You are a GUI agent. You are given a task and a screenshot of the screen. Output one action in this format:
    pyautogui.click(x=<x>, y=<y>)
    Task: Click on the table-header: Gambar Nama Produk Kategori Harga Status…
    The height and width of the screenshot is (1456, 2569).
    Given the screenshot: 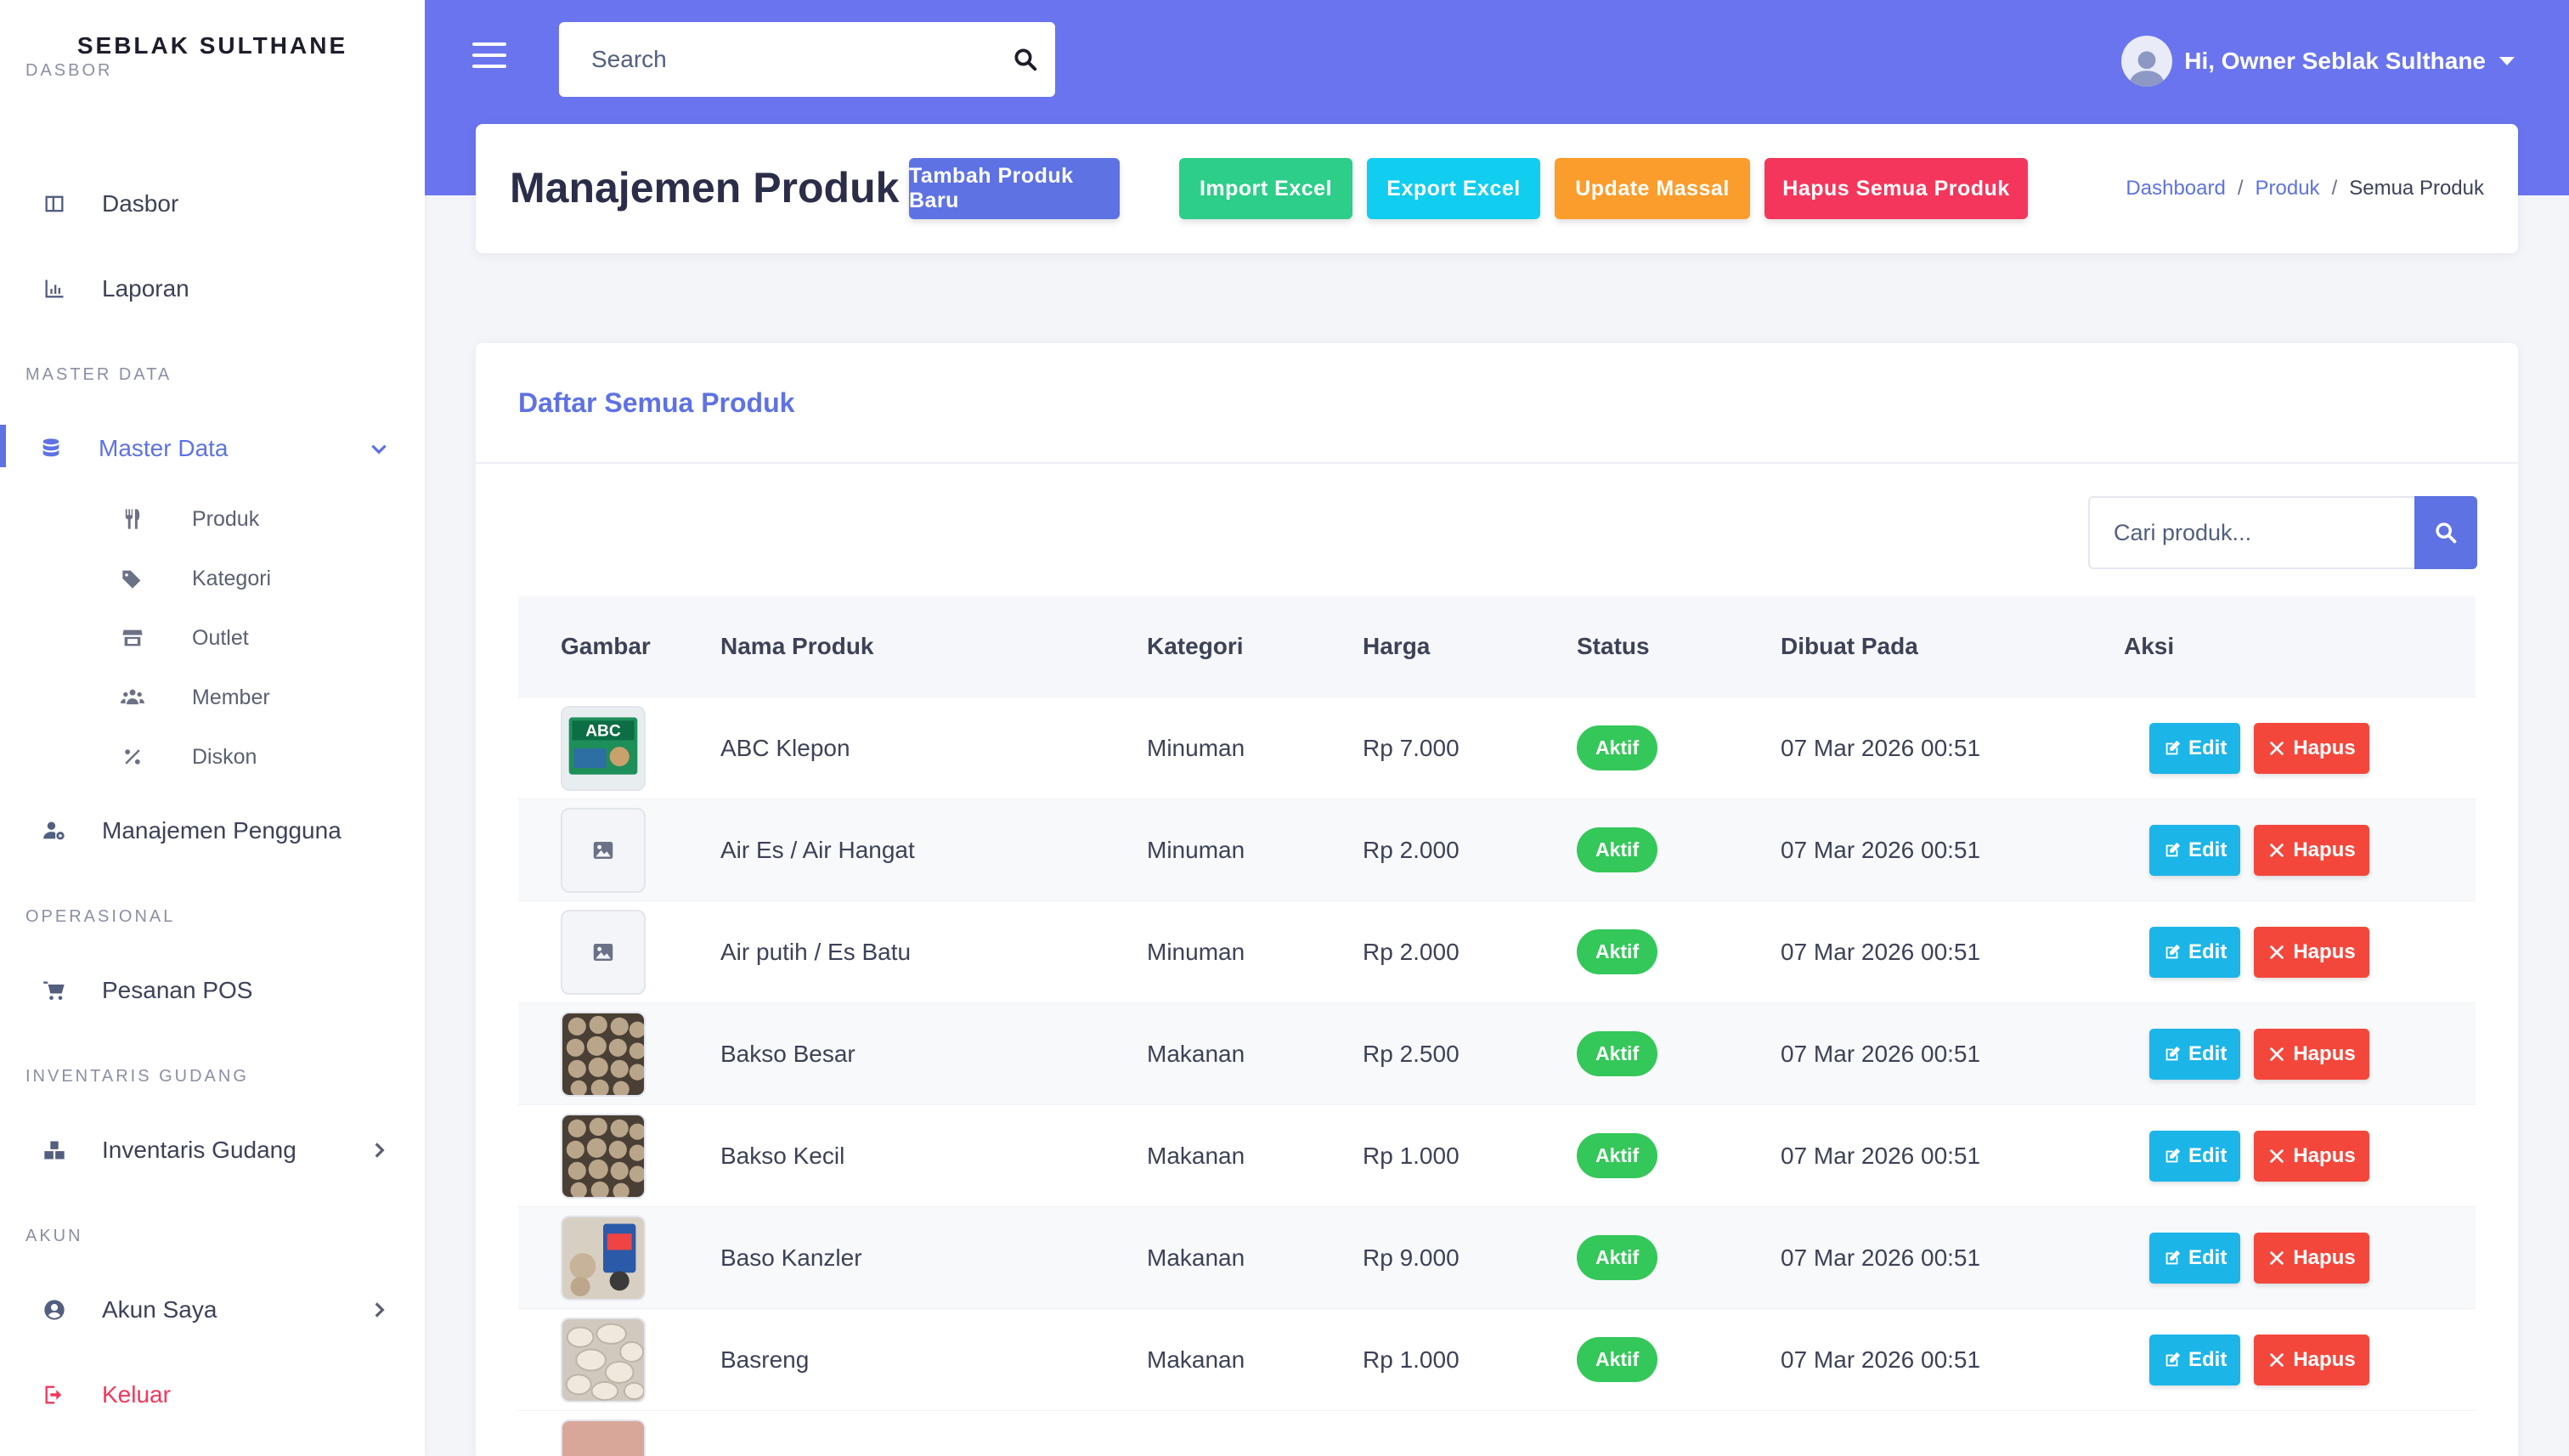 What is the action you would take?
    pyautogui.click(x=1497, y=647)
    